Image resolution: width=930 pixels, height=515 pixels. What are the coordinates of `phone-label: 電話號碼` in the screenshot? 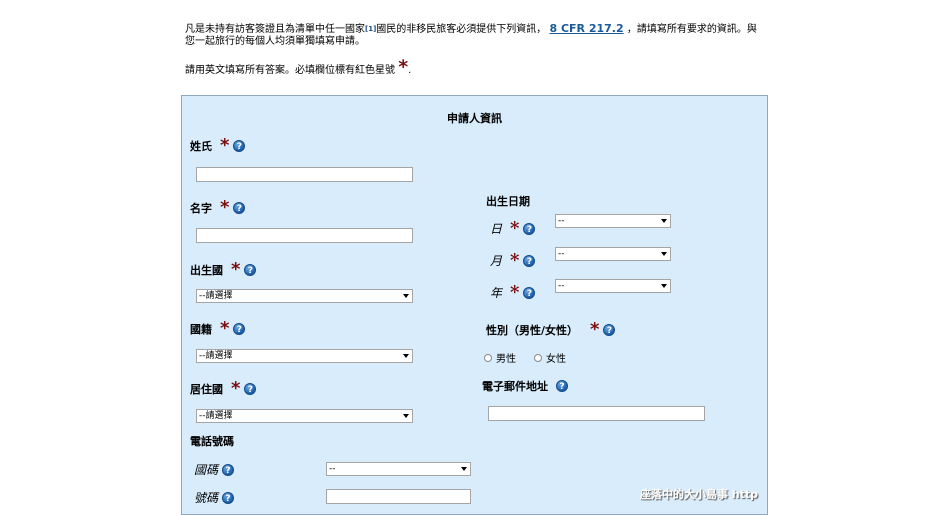 It's located at (212, 441).